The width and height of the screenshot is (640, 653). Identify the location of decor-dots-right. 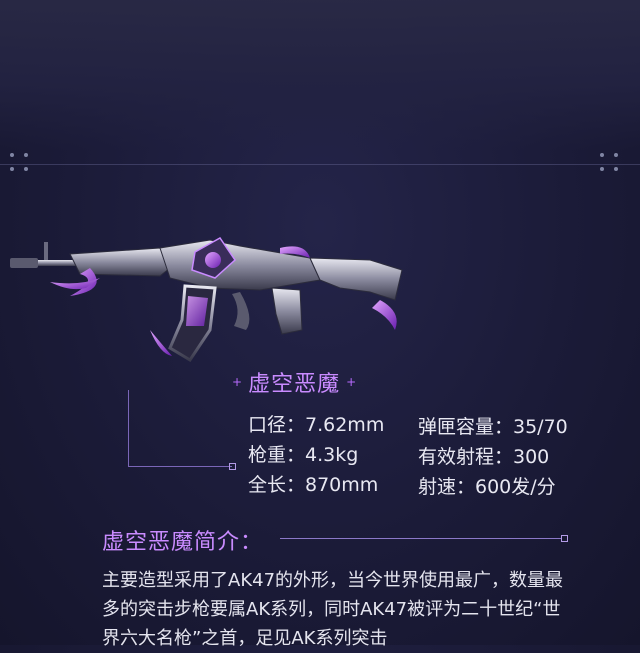
(615, 164).